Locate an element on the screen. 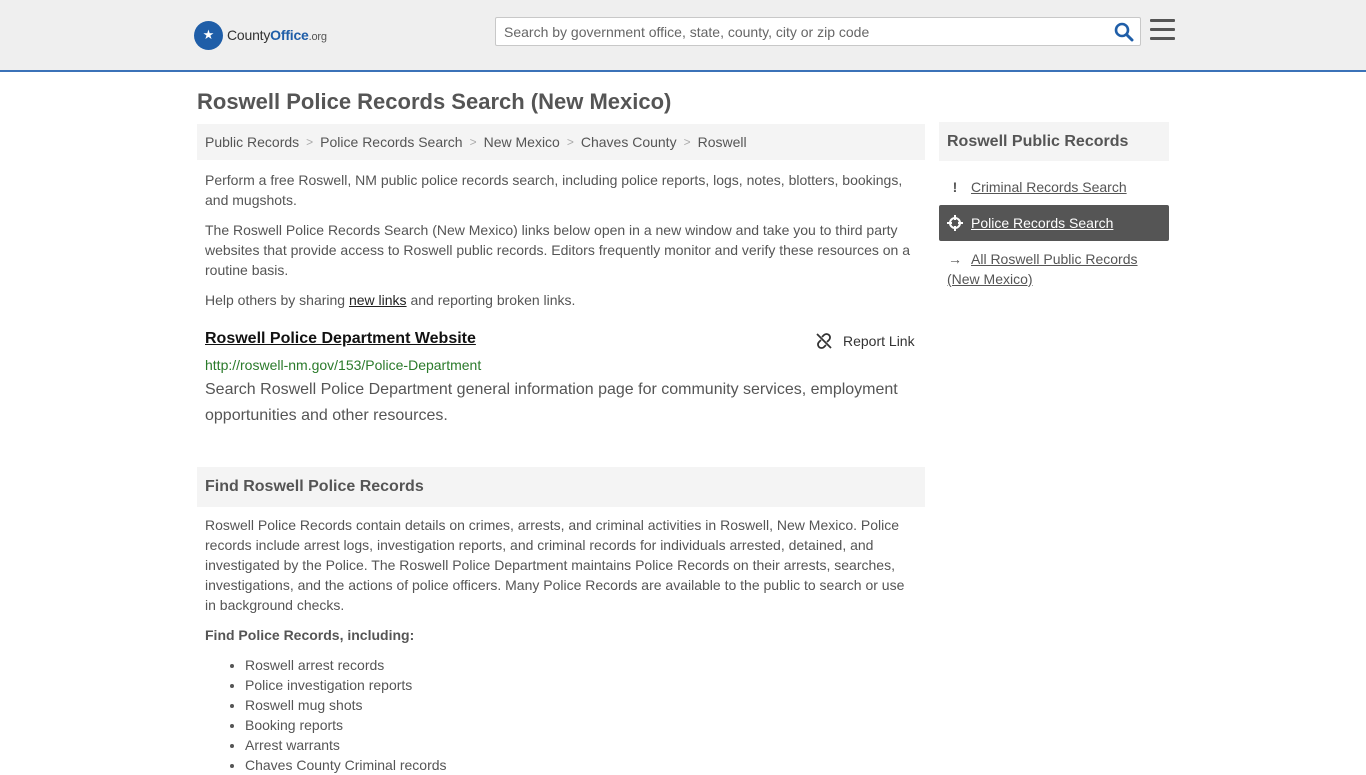  site-logo: ★ CountyOffice.org is located at coordinates (260, 35).